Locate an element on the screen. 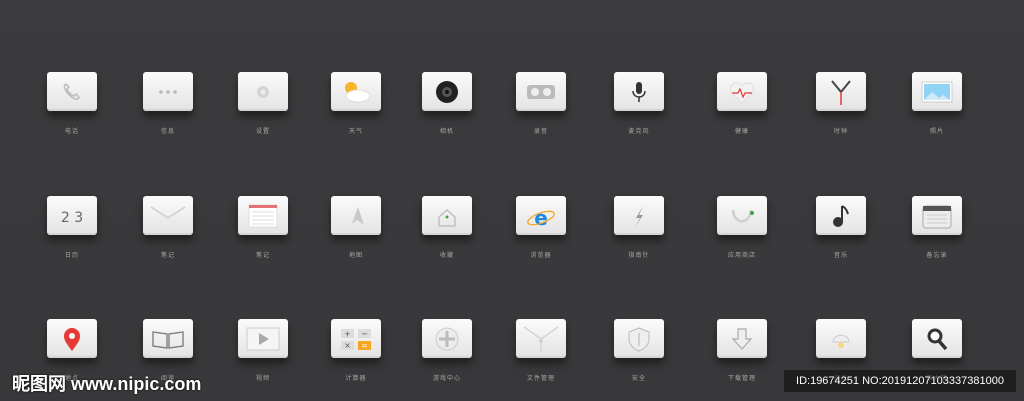  browser-icon: e is located at coordinates (541, 215).